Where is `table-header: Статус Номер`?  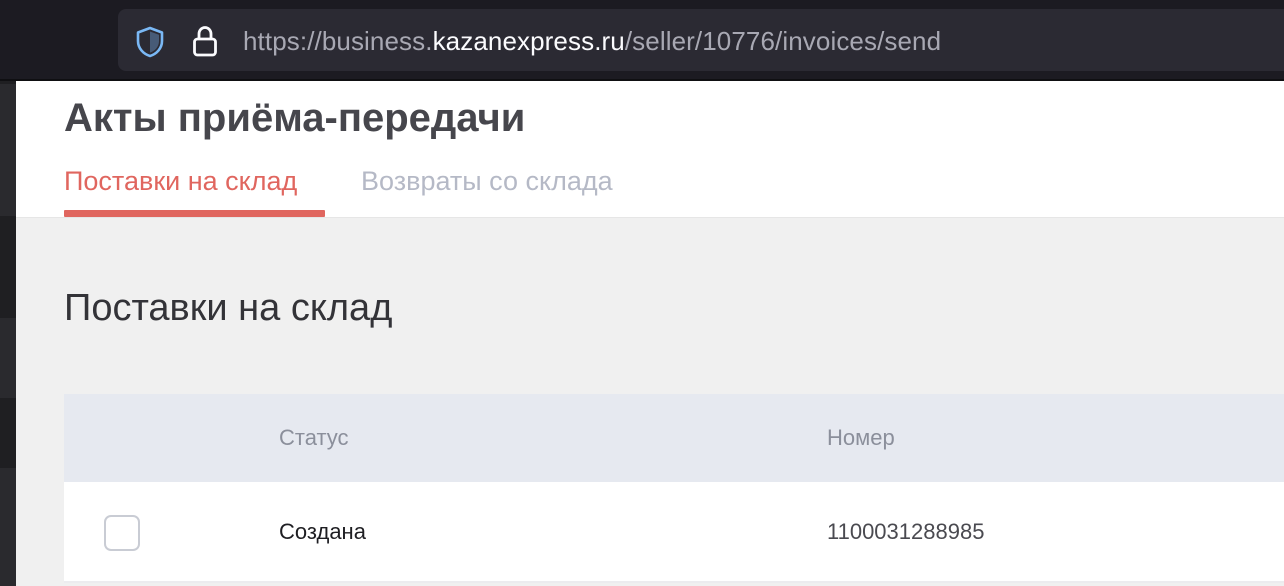
table-header: Статус Номер is located at coordinates (674, 438).